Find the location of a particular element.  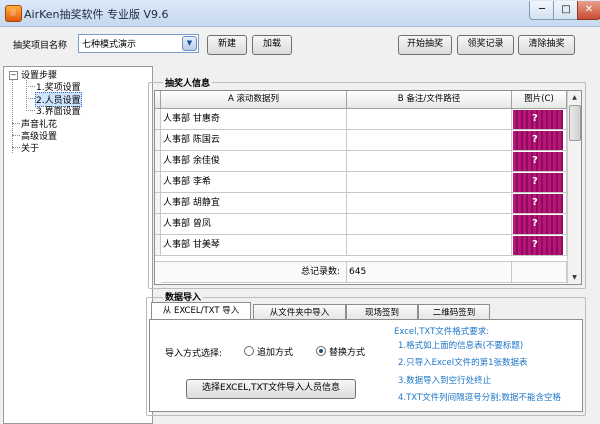

scrollbar-thumb is located at coordinates (575, 123).